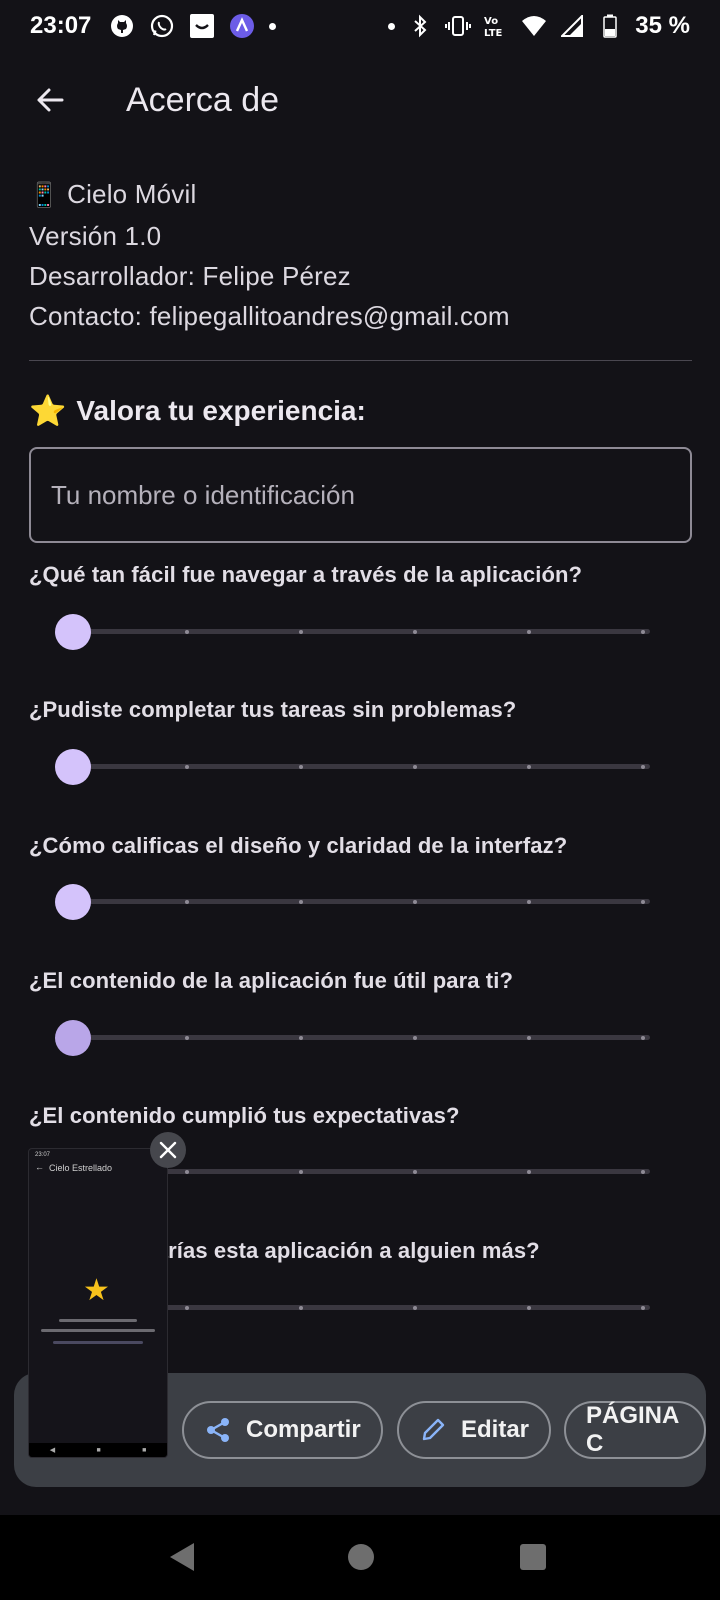 This screenshot has height=1600, width=720. I want to click on question-expectations: ¿El contenido cumplió tus expectativas?, so click(244, 1115).